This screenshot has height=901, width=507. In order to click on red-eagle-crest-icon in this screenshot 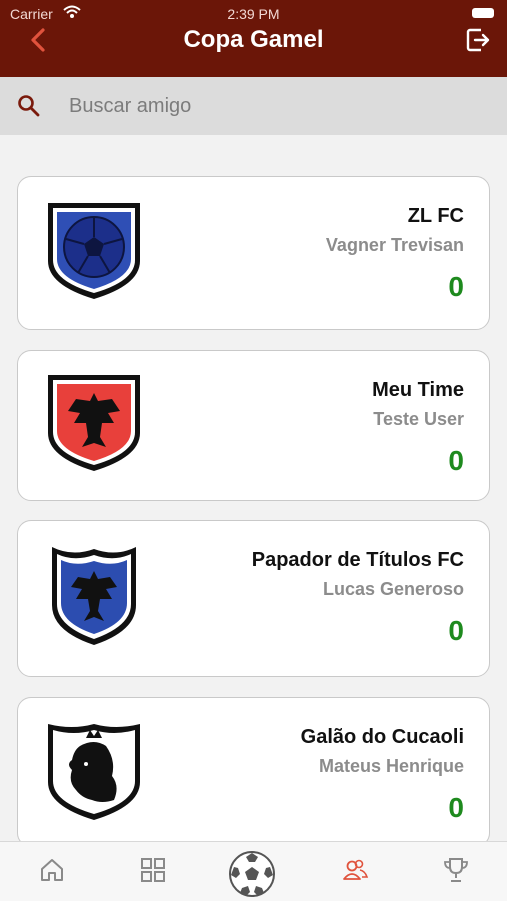, I will do `click(94, 423)`.